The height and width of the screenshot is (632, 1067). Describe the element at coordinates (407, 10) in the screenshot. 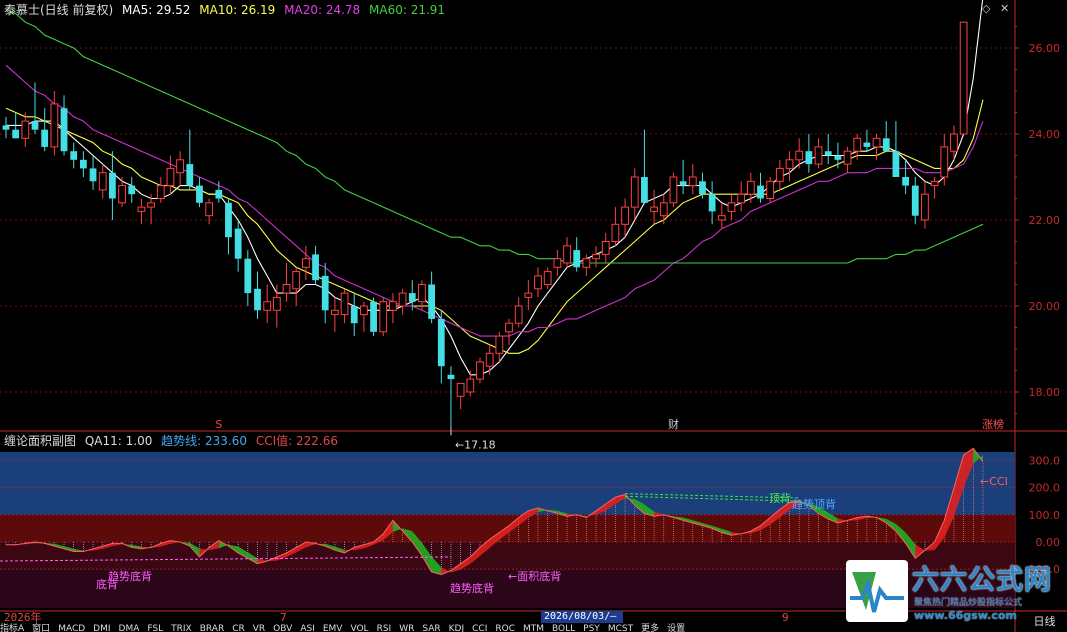

I see `ma60-value: MA60: 21.91` at that location.